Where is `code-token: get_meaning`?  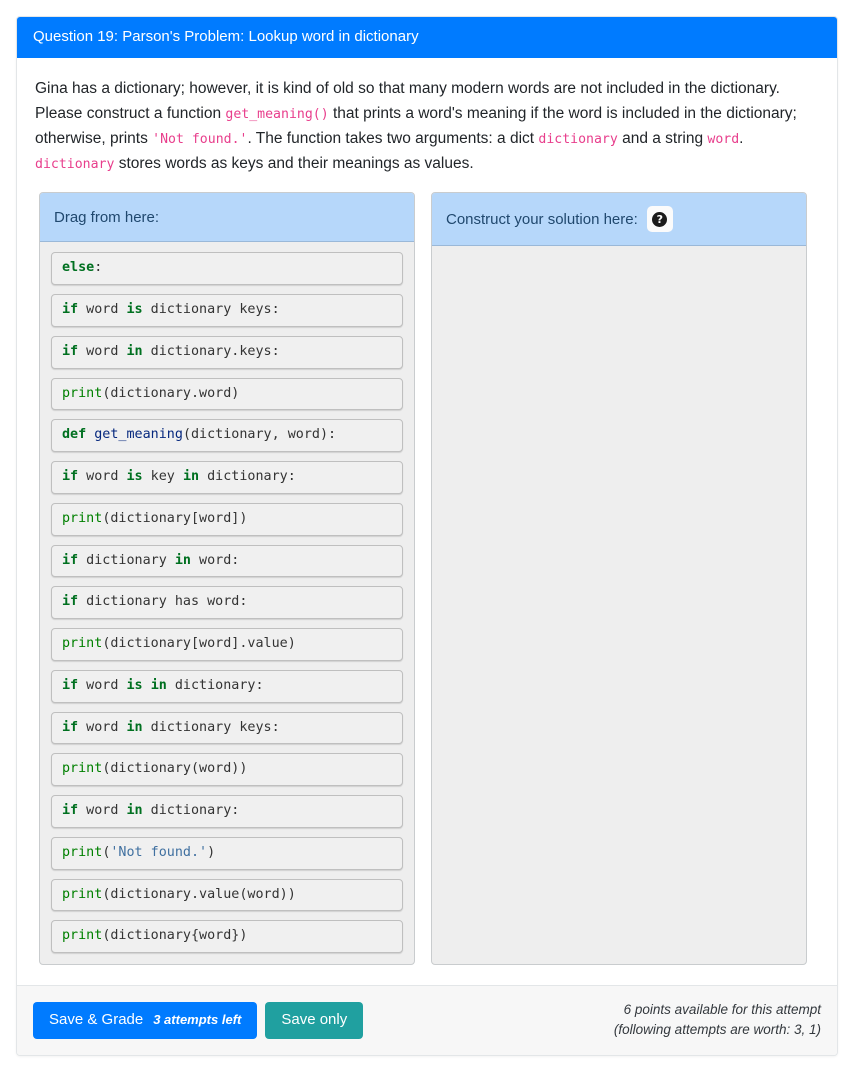
code-token: get_meaning is located at coordinates (138, 435).